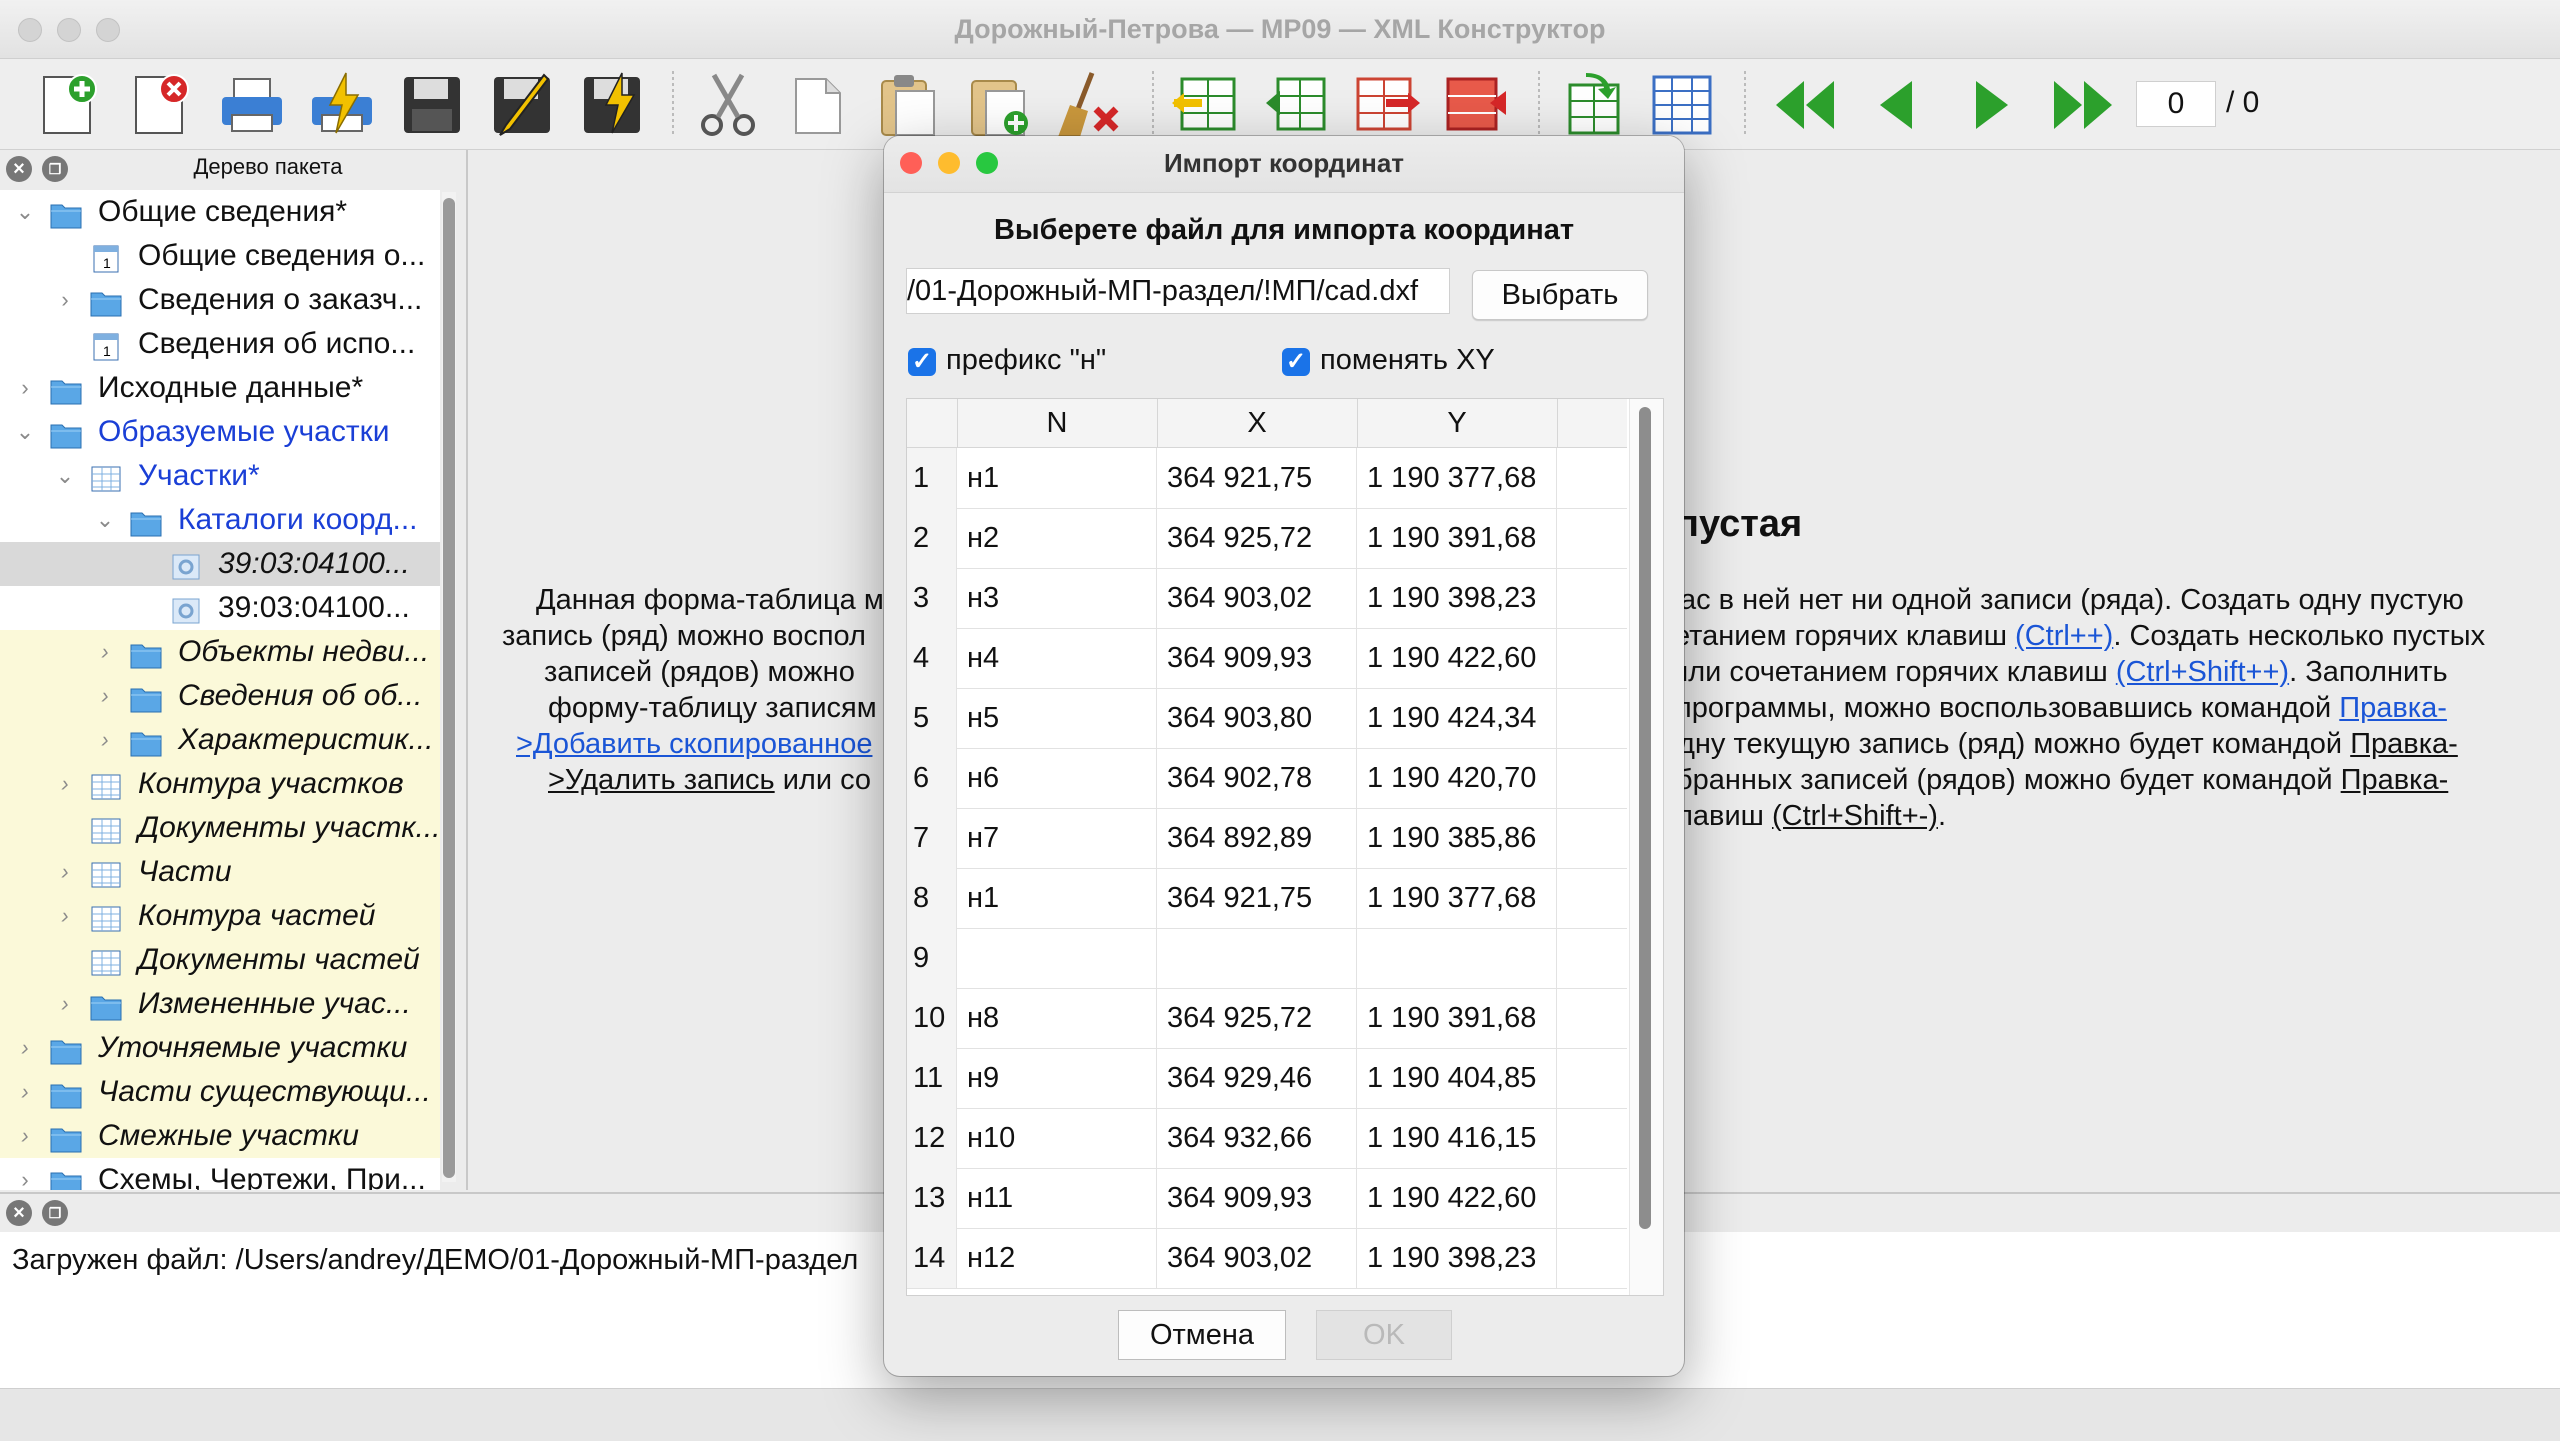 Image resolution: width=2560 pixels, height=1441 pixels. I want to click on clear-button, so click(1088, 105).